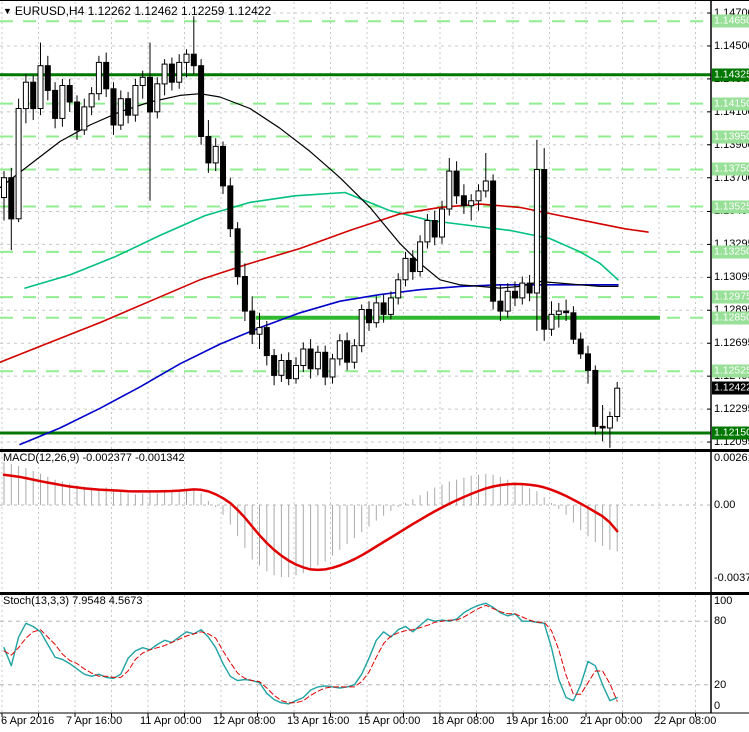 This screenshot has width=749, height=732. Describe the element at coordinates (731, 277) in the screenshot. I see `price-axis-label: 1.13095` at that location.